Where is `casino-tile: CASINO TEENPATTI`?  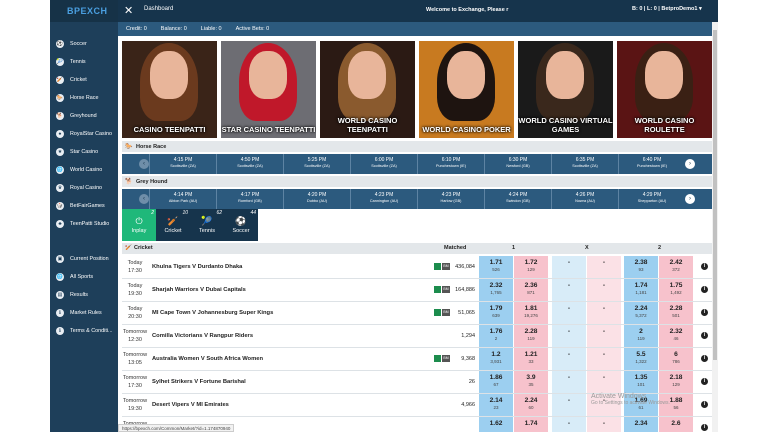
casino-tile: CASINO TEENPATTI is located at coordinates (169, 89).